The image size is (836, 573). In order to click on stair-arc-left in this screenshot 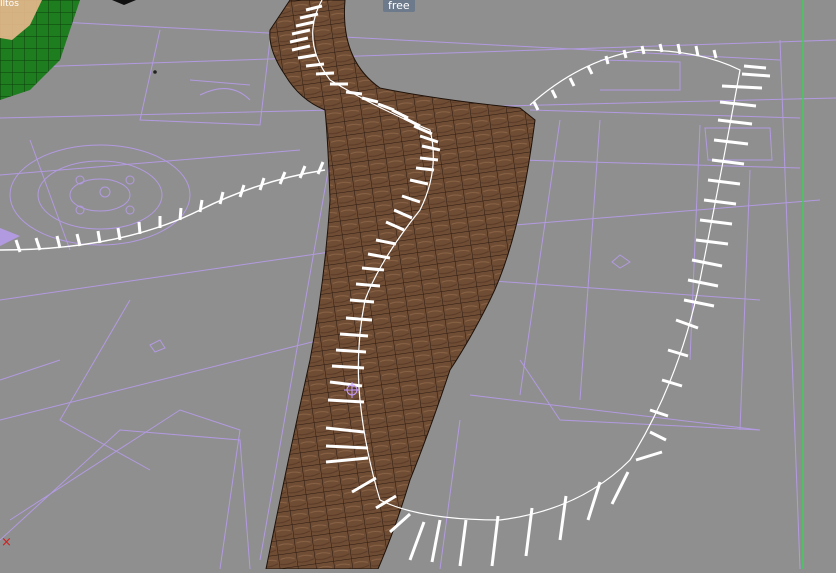, I will do `click(163, 210)`.